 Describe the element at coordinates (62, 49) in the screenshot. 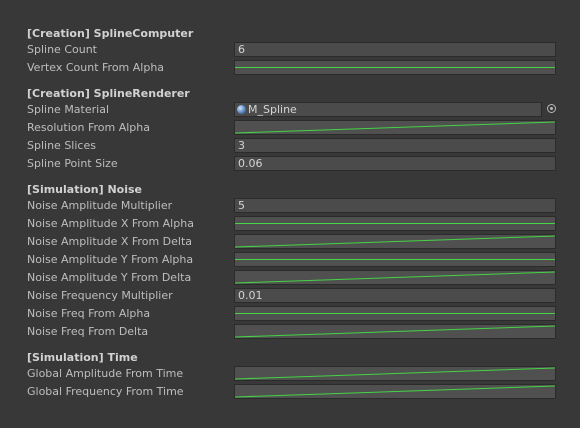

I see `spline-count-label: Spline Count` at that location.